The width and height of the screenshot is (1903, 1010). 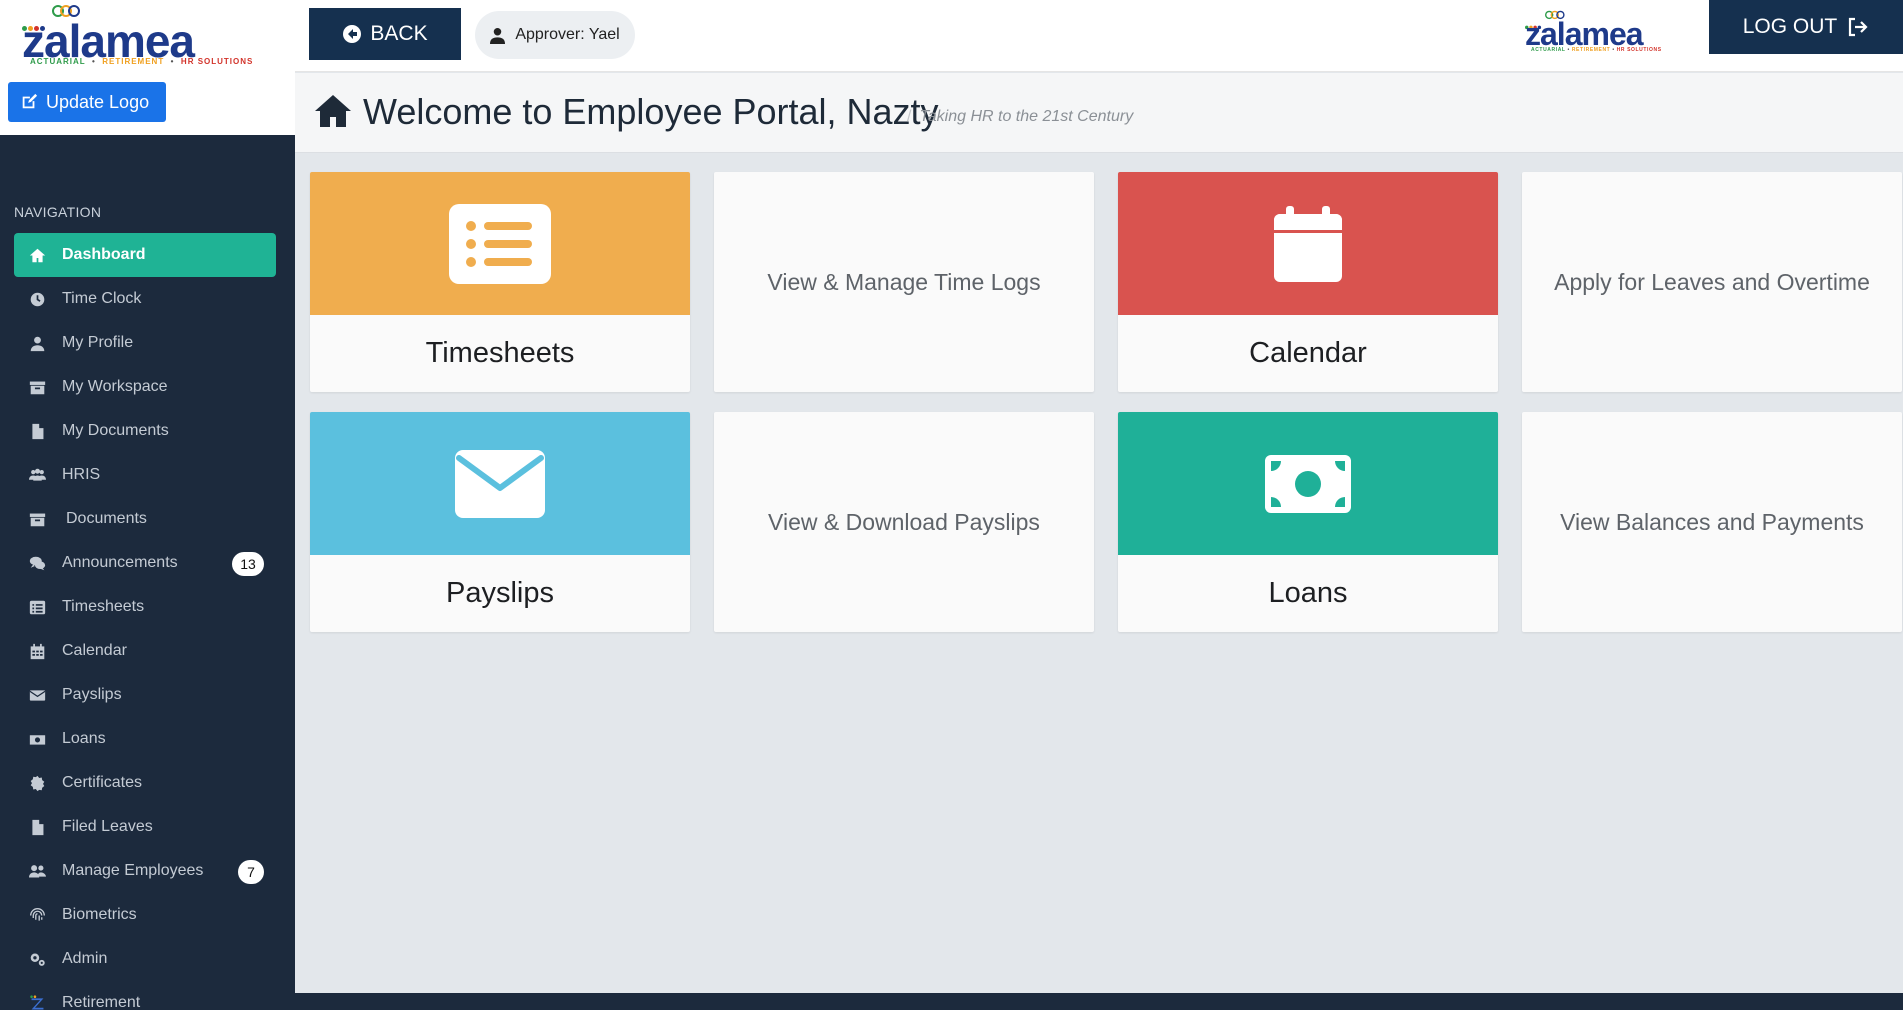 What do you see at coordinates (1858, 27) in the screenshot?
I see `sign-out-icon` at bounding box center [1858, 27].